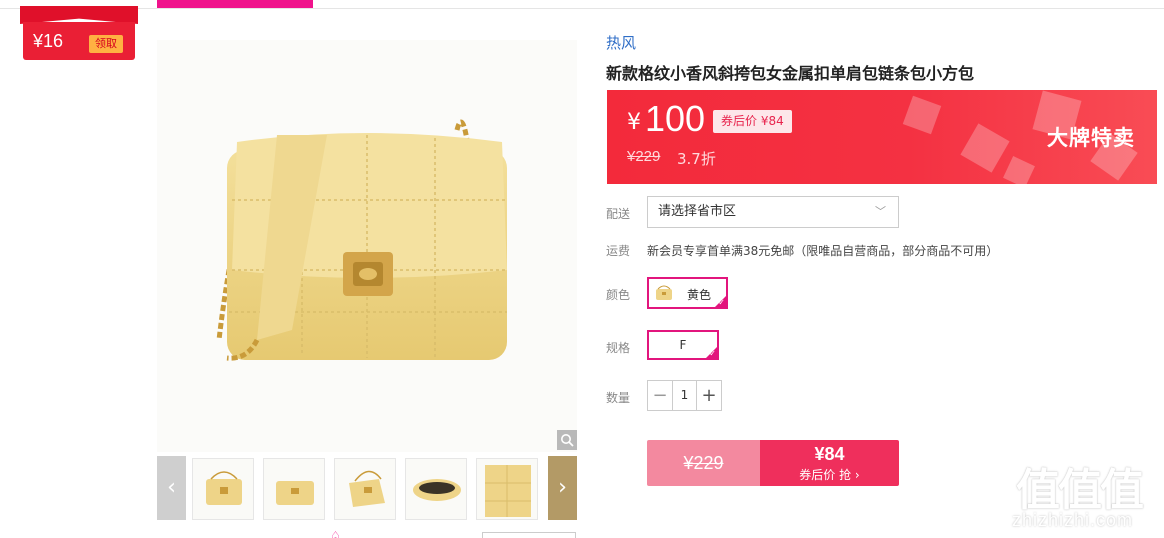 The height and width of the screenshot is (538, 1164). What do you see at coordinates (562, 488) in the screenshot?
I see `thumbnail-next-button: ›` at bounding box center [562, 488].